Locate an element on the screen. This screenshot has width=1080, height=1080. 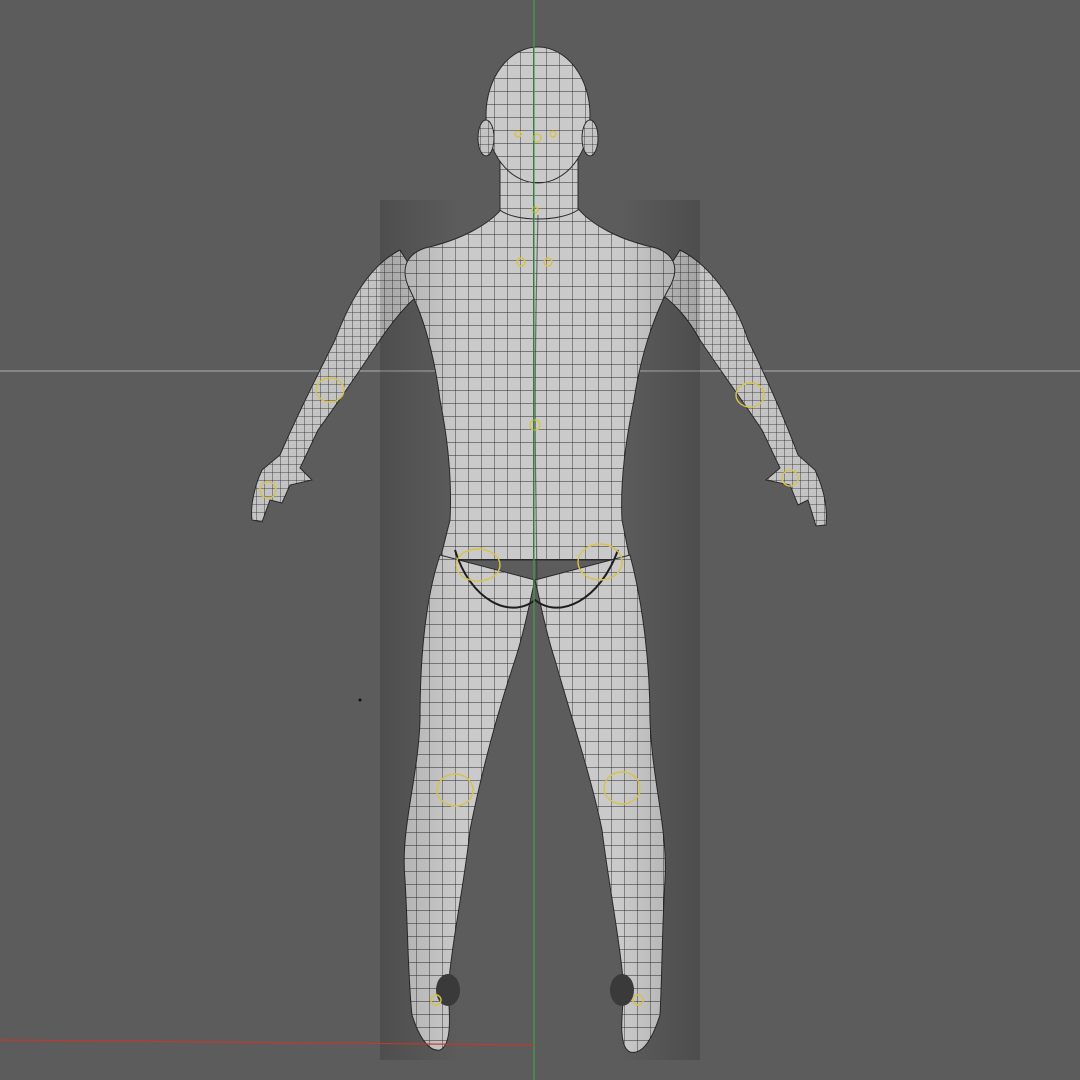
right-foot-mesh is located at coordinates (622, 990).